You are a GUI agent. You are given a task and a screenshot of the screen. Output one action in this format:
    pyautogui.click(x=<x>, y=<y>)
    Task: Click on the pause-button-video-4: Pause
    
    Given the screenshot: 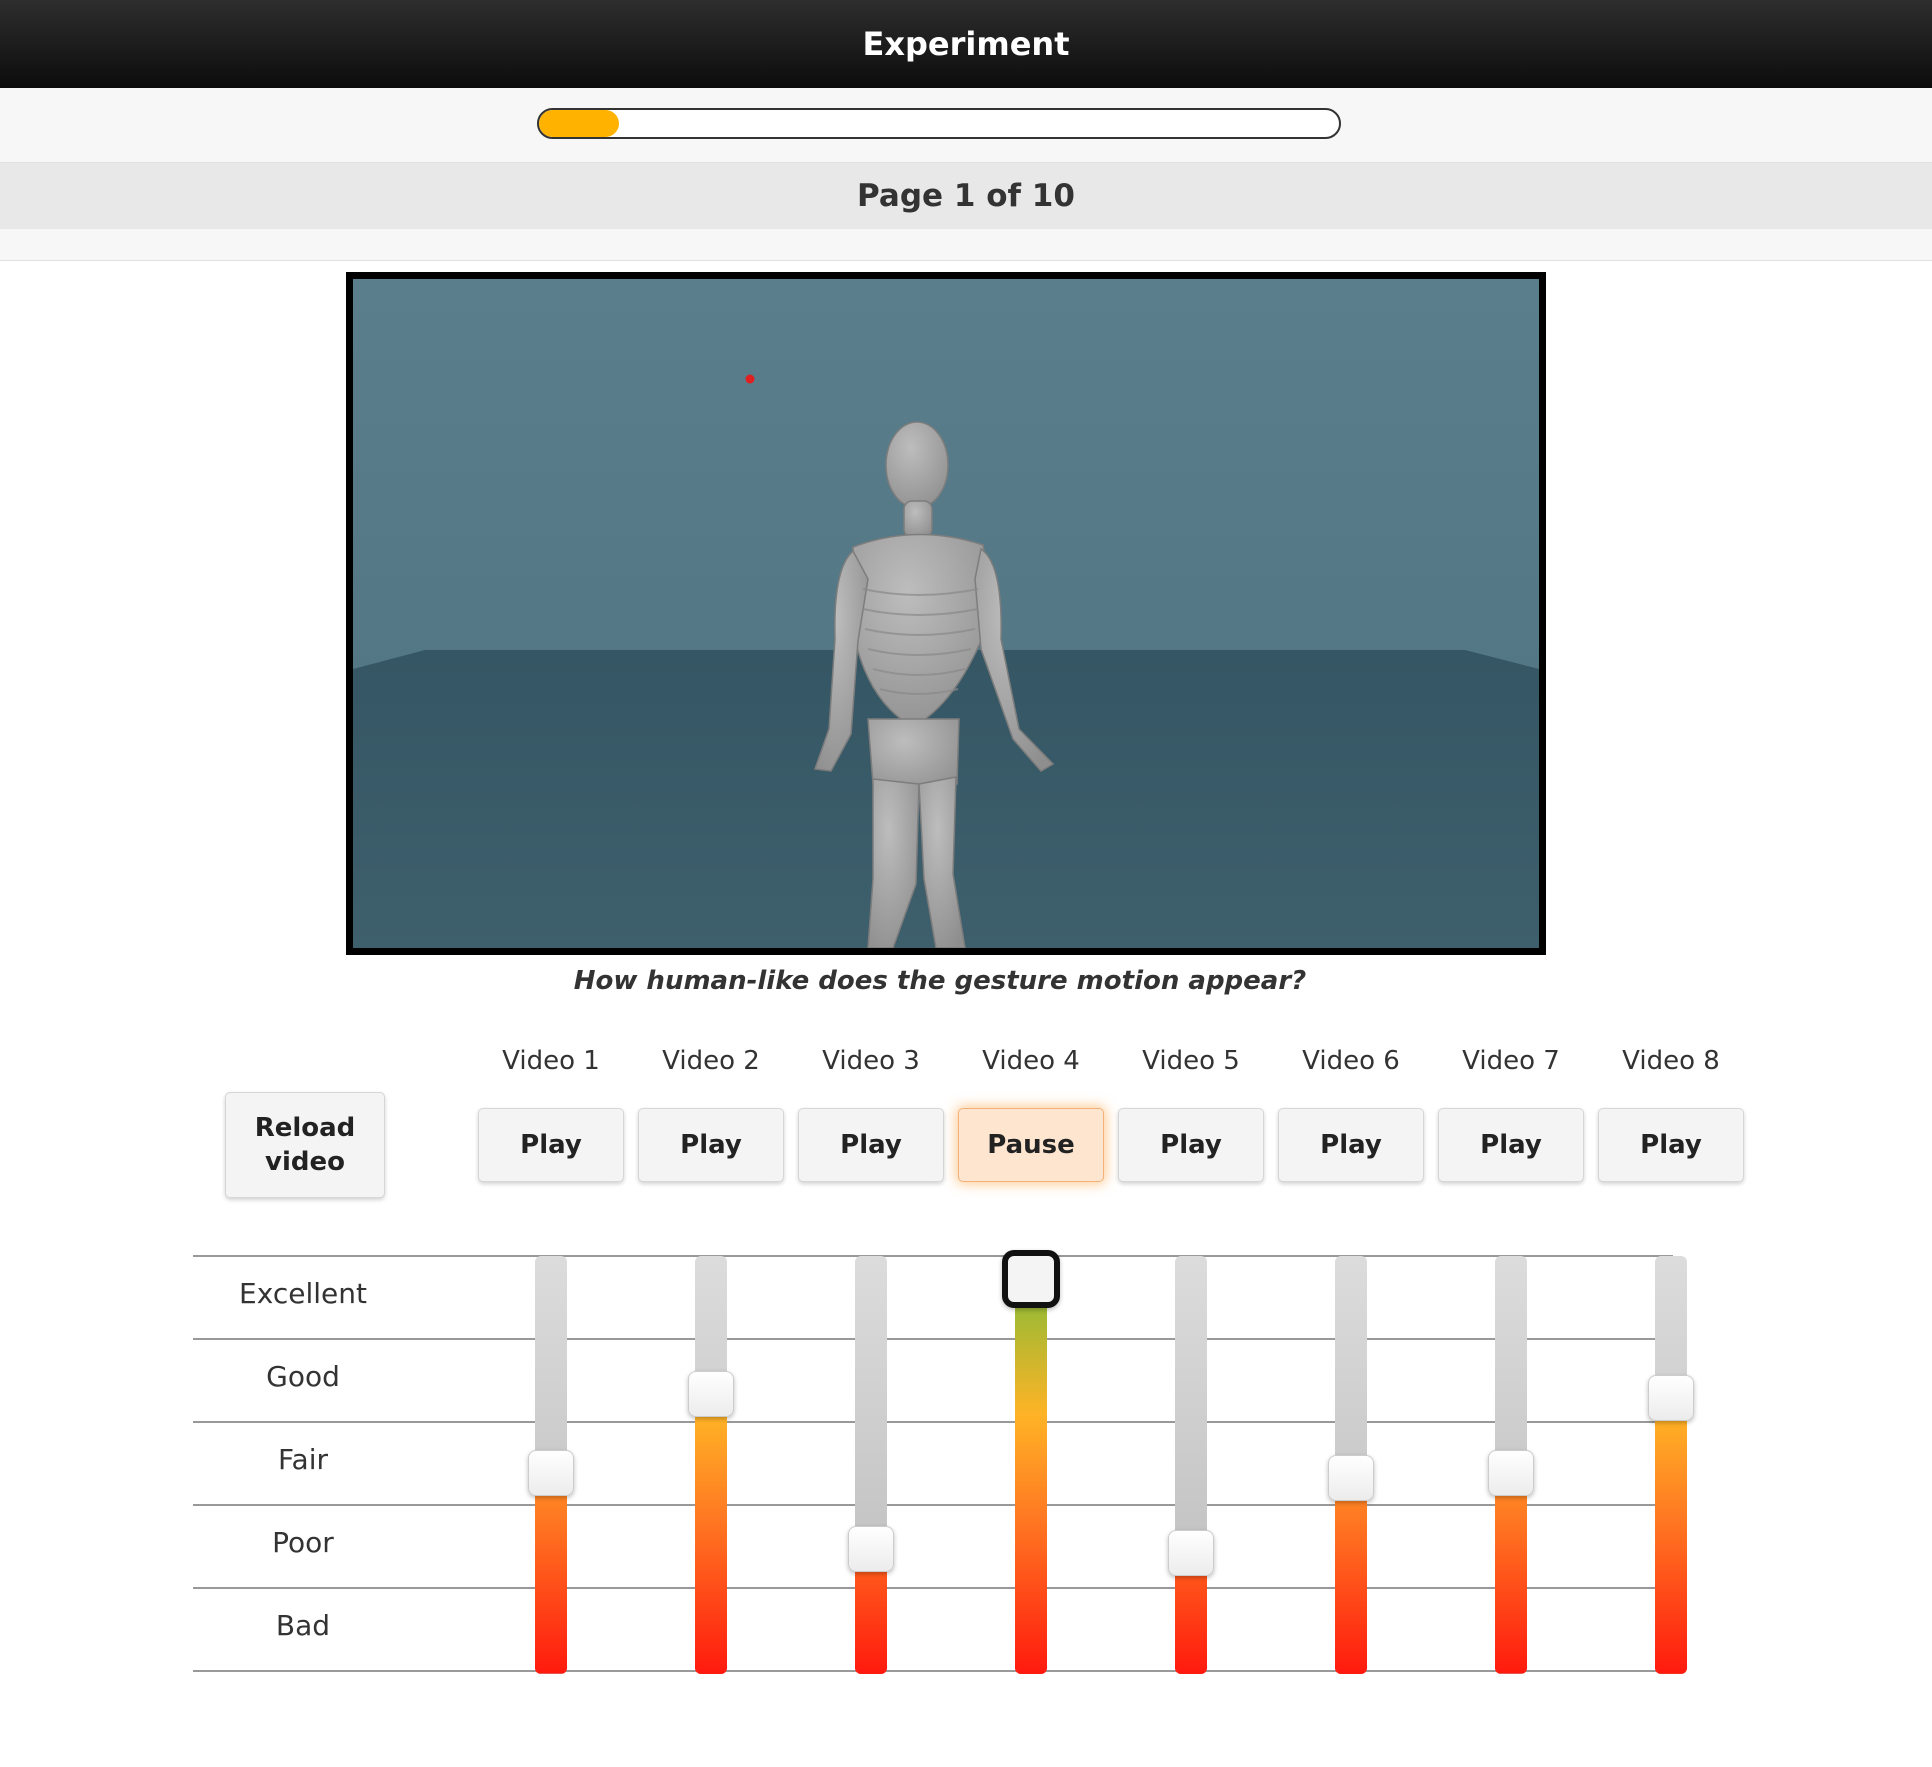 What is the action you would take?
    pyautogui.click(x=1031, y=1145)
    